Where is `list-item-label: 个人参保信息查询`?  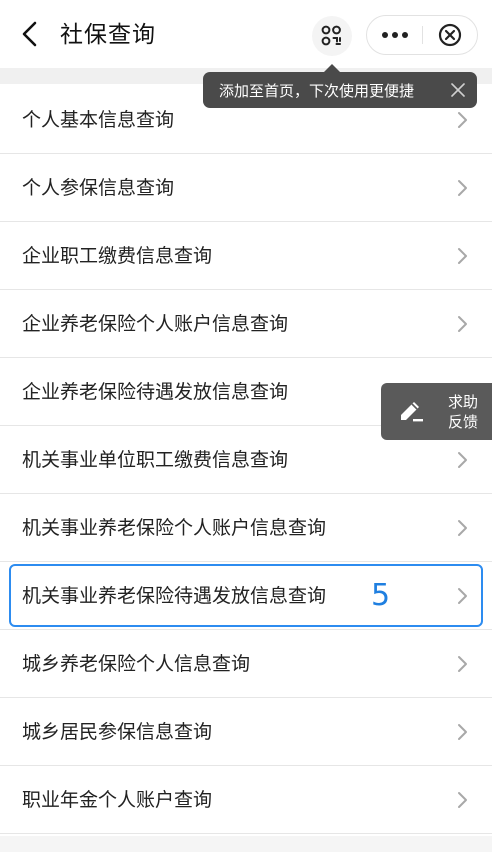
list-item-label: 个人参保信息查询 is located at coordinates (98, 188).